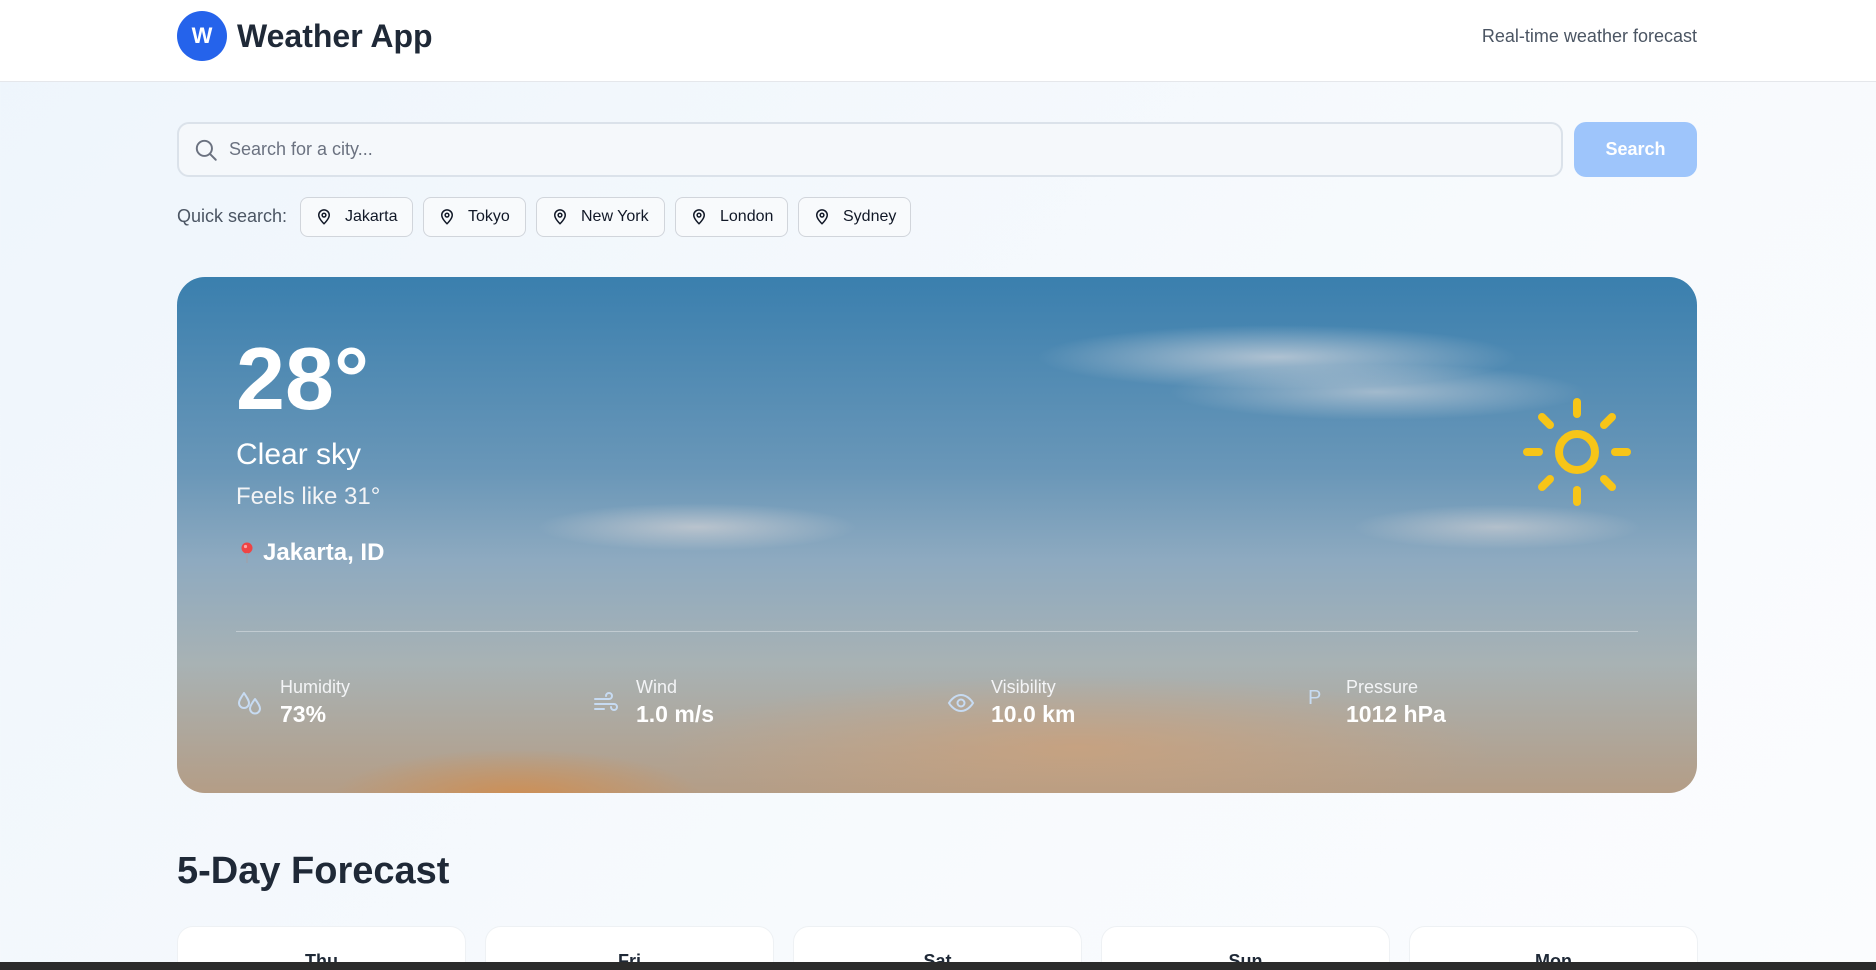 The width and height of the screenshot is (1876, 970). Describe the element at coordinates (742, 703) in the screenshot. I see `stat-wind: Wind 1.0 m/s` at that location.